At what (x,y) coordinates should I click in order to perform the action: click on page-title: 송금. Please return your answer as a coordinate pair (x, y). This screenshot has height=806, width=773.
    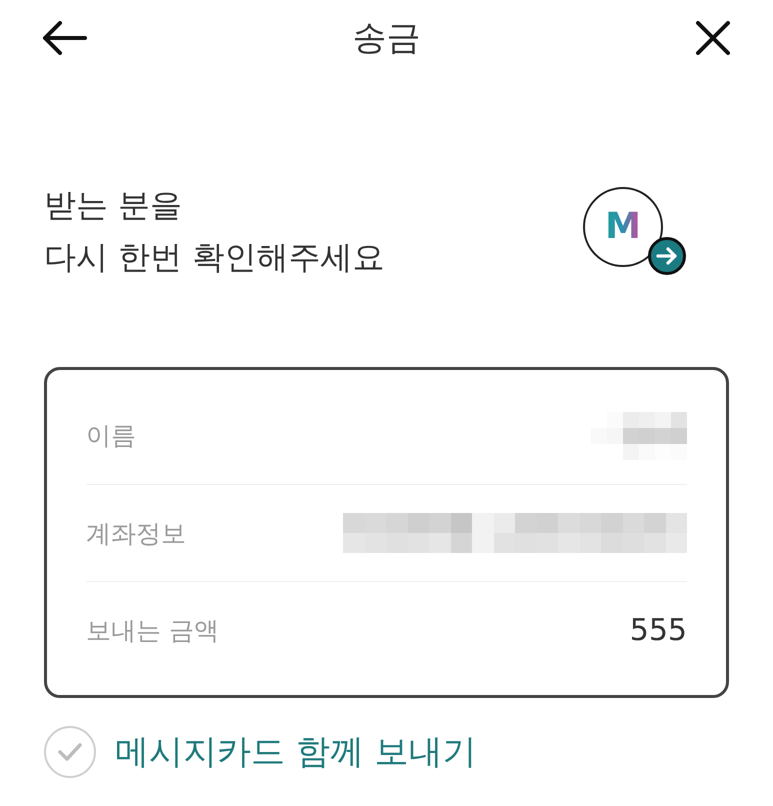
    Looking at the image, I should click on (386, 38).